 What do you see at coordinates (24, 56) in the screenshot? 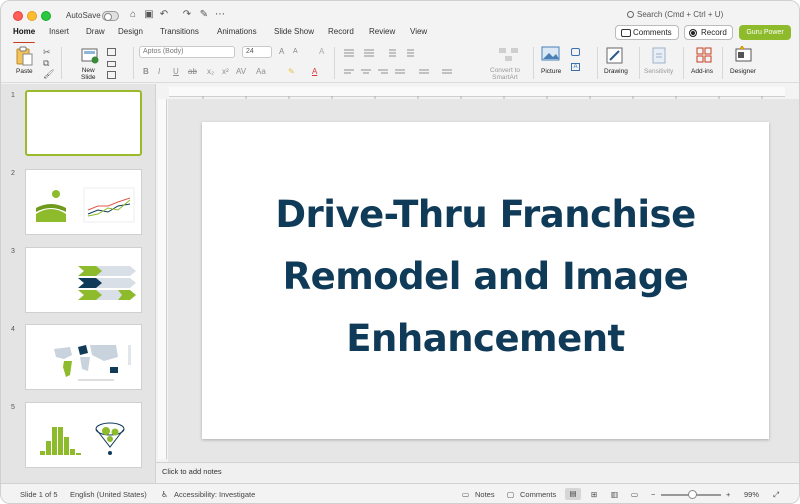
I see `paste-icon` at bounding box center [24, 56].